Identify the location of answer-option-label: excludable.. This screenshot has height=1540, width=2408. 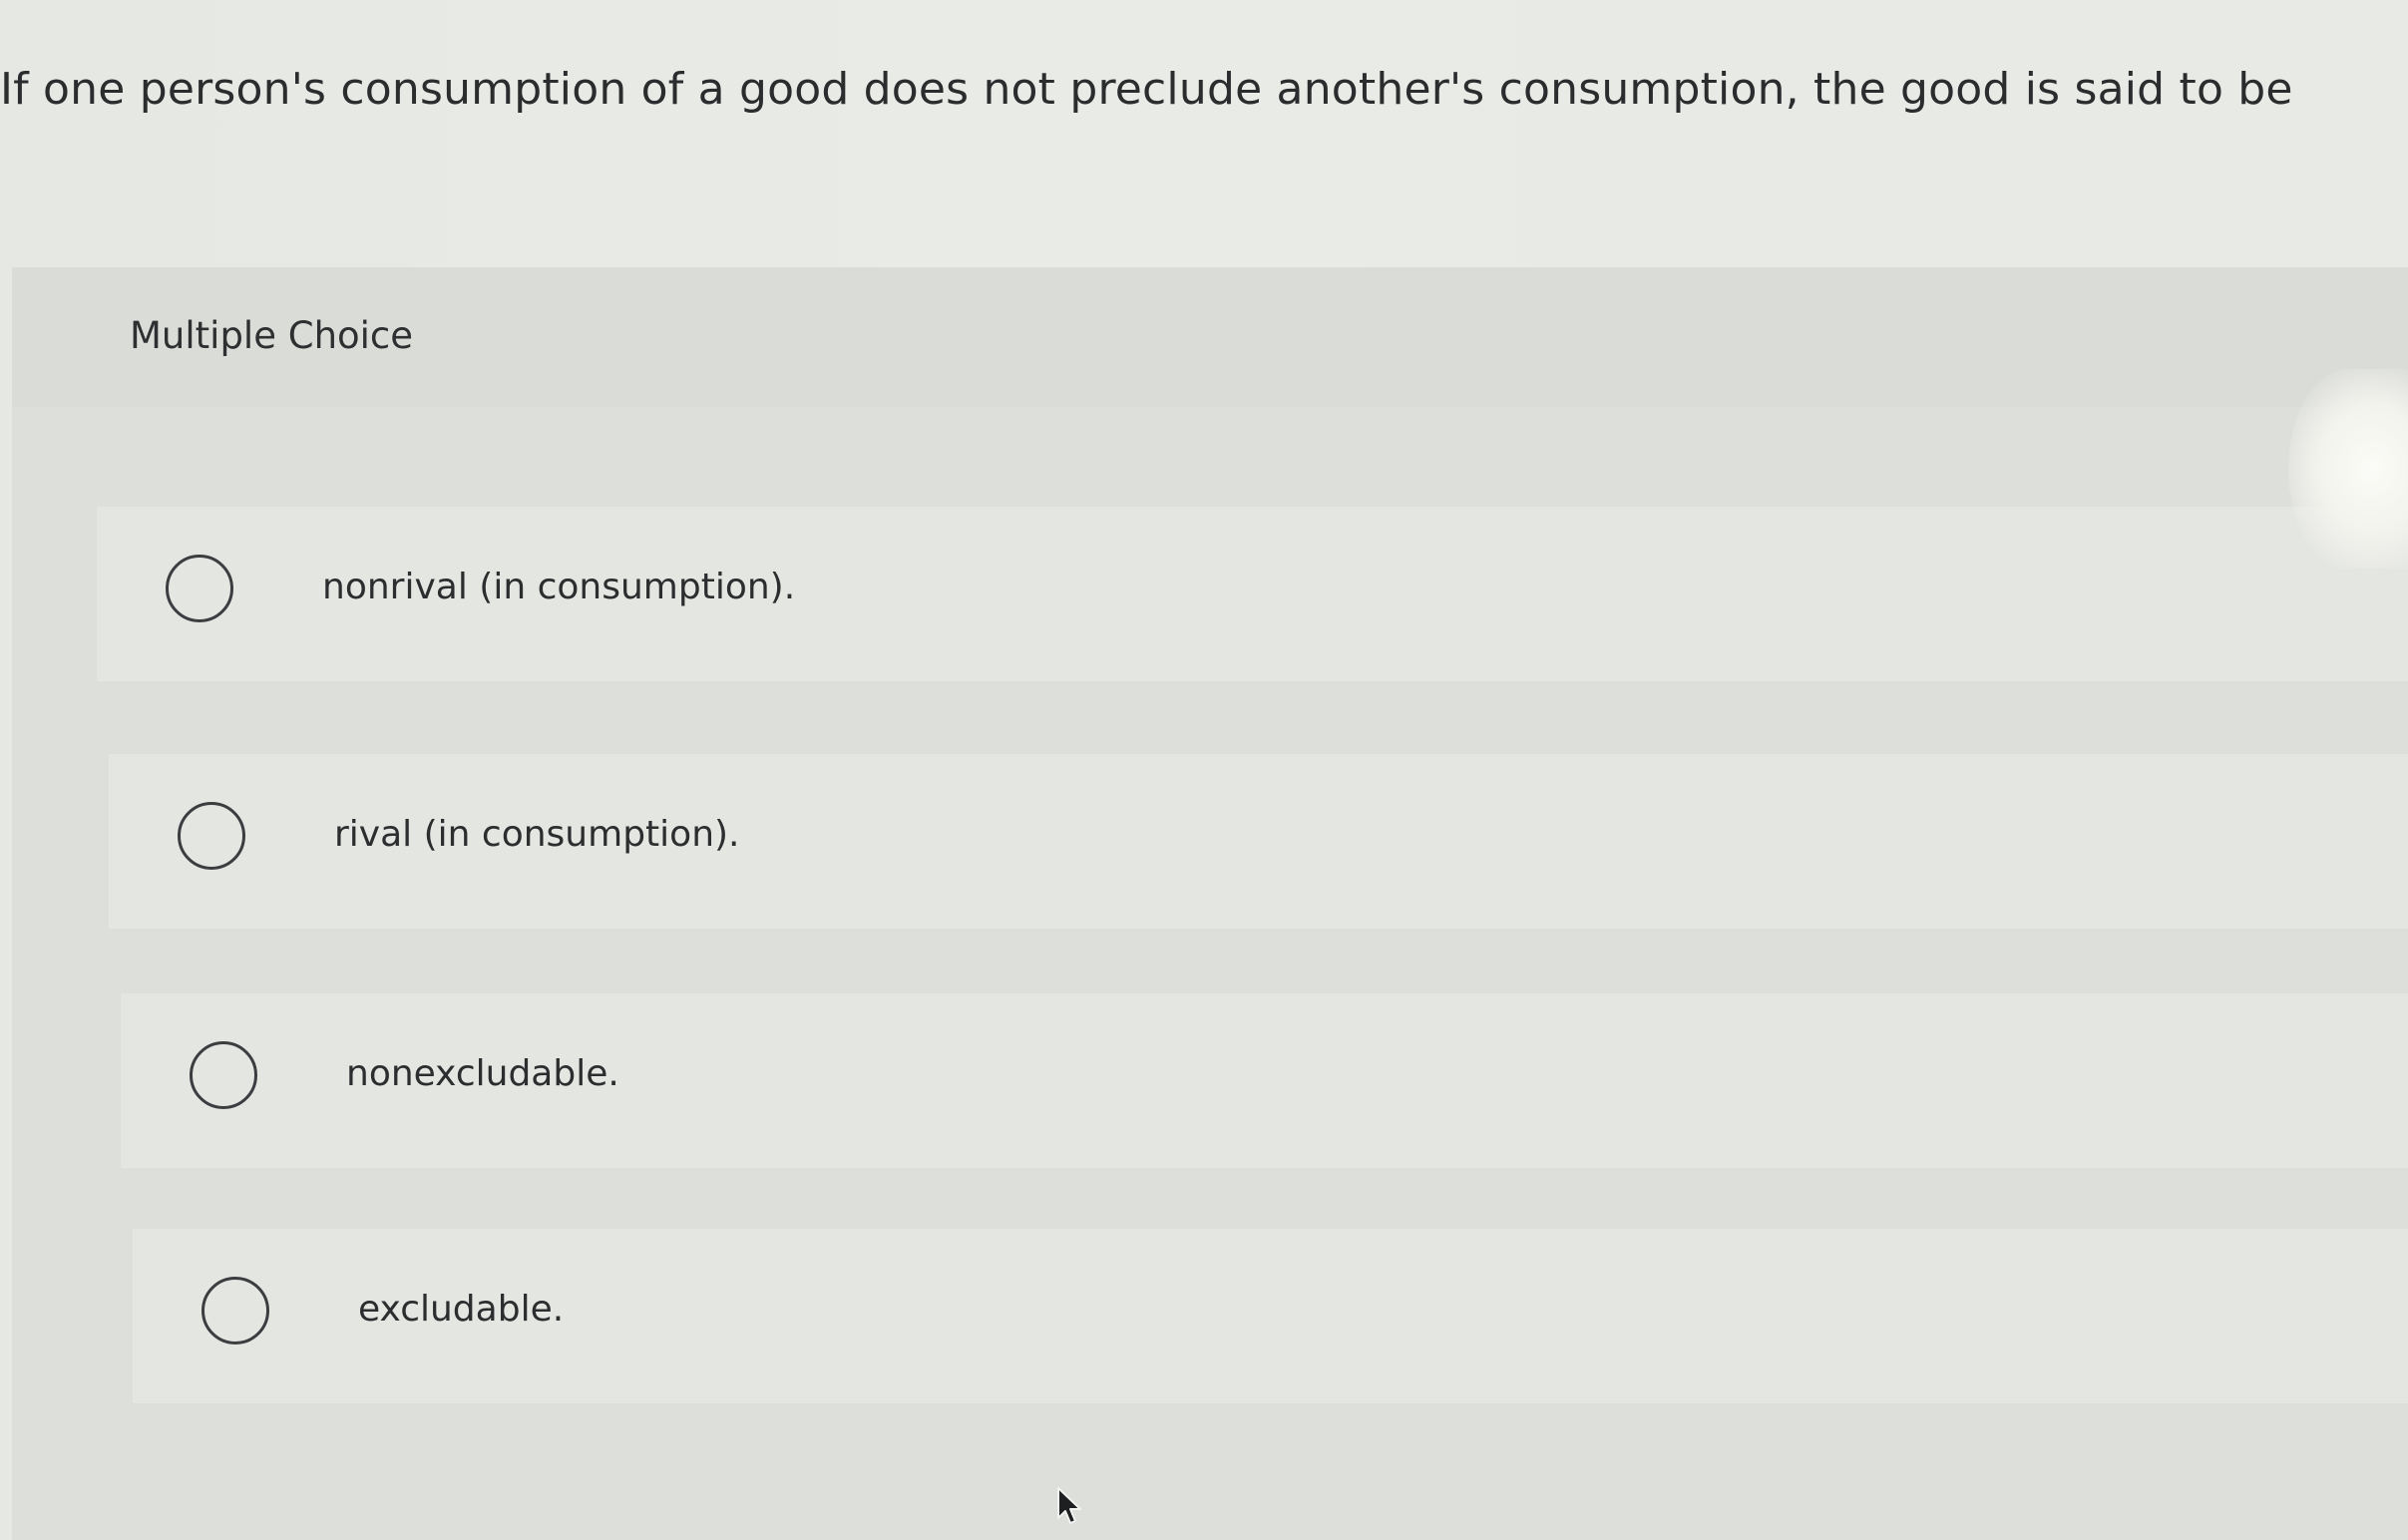
(461, 1310).